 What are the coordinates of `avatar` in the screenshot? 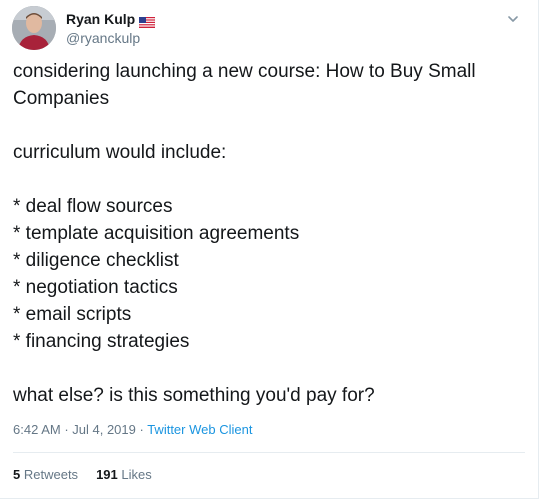 It's located at (34, 28).